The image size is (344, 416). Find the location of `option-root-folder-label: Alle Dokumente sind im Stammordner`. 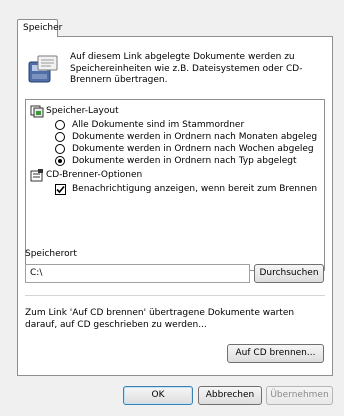

option-root-folder-label: Alle Dokumente sind im Stammordner is located at coordinates (158, 125).